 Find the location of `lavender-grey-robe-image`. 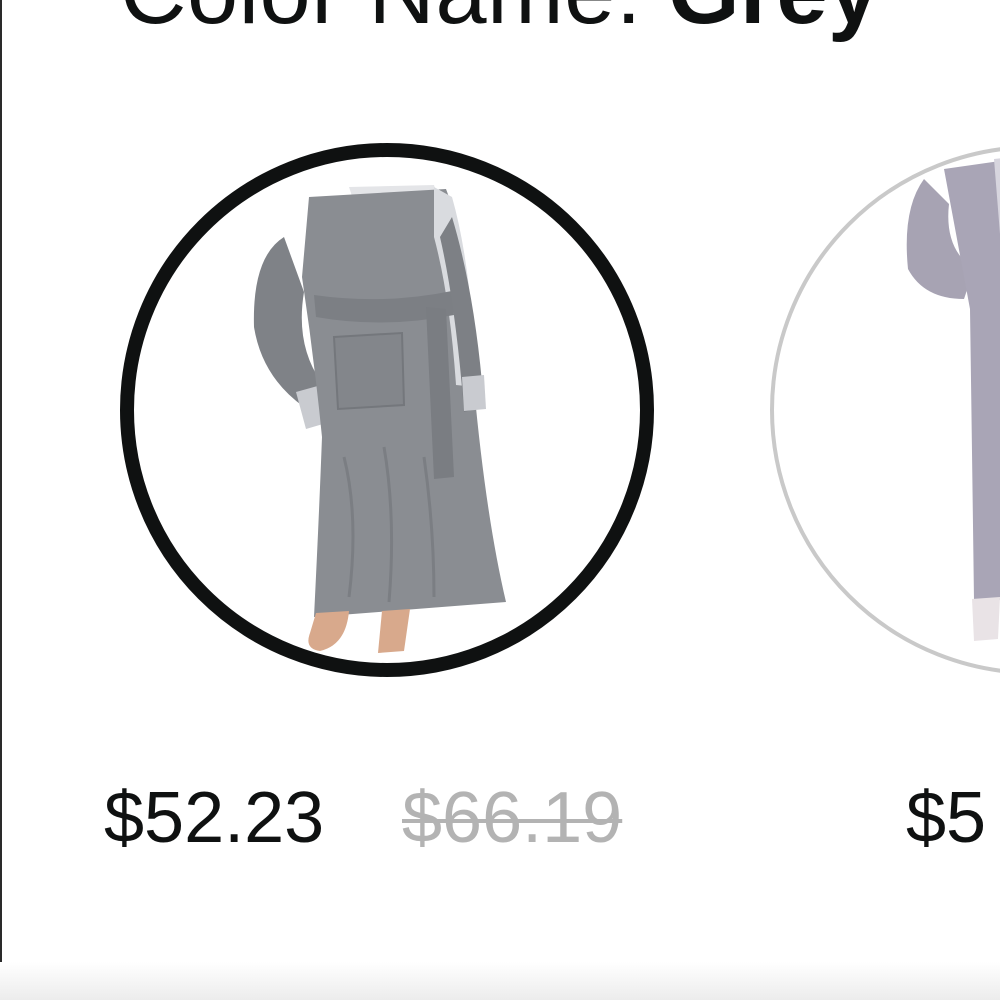

lavender-grey-robe-image is located at coordinates (953, 399).